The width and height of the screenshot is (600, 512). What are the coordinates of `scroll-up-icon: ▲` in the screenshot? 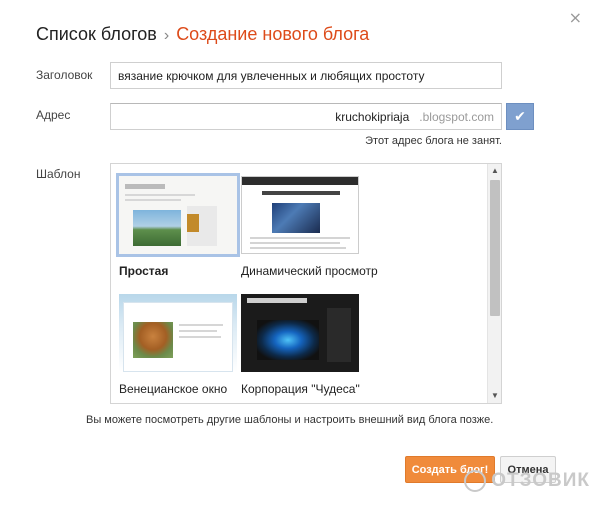 It's located at (494, 171).